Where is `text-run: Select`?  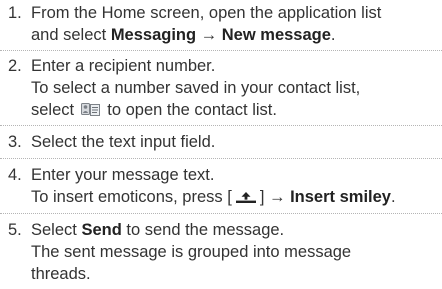
text-run: Select is located at coordinates (56, 230).